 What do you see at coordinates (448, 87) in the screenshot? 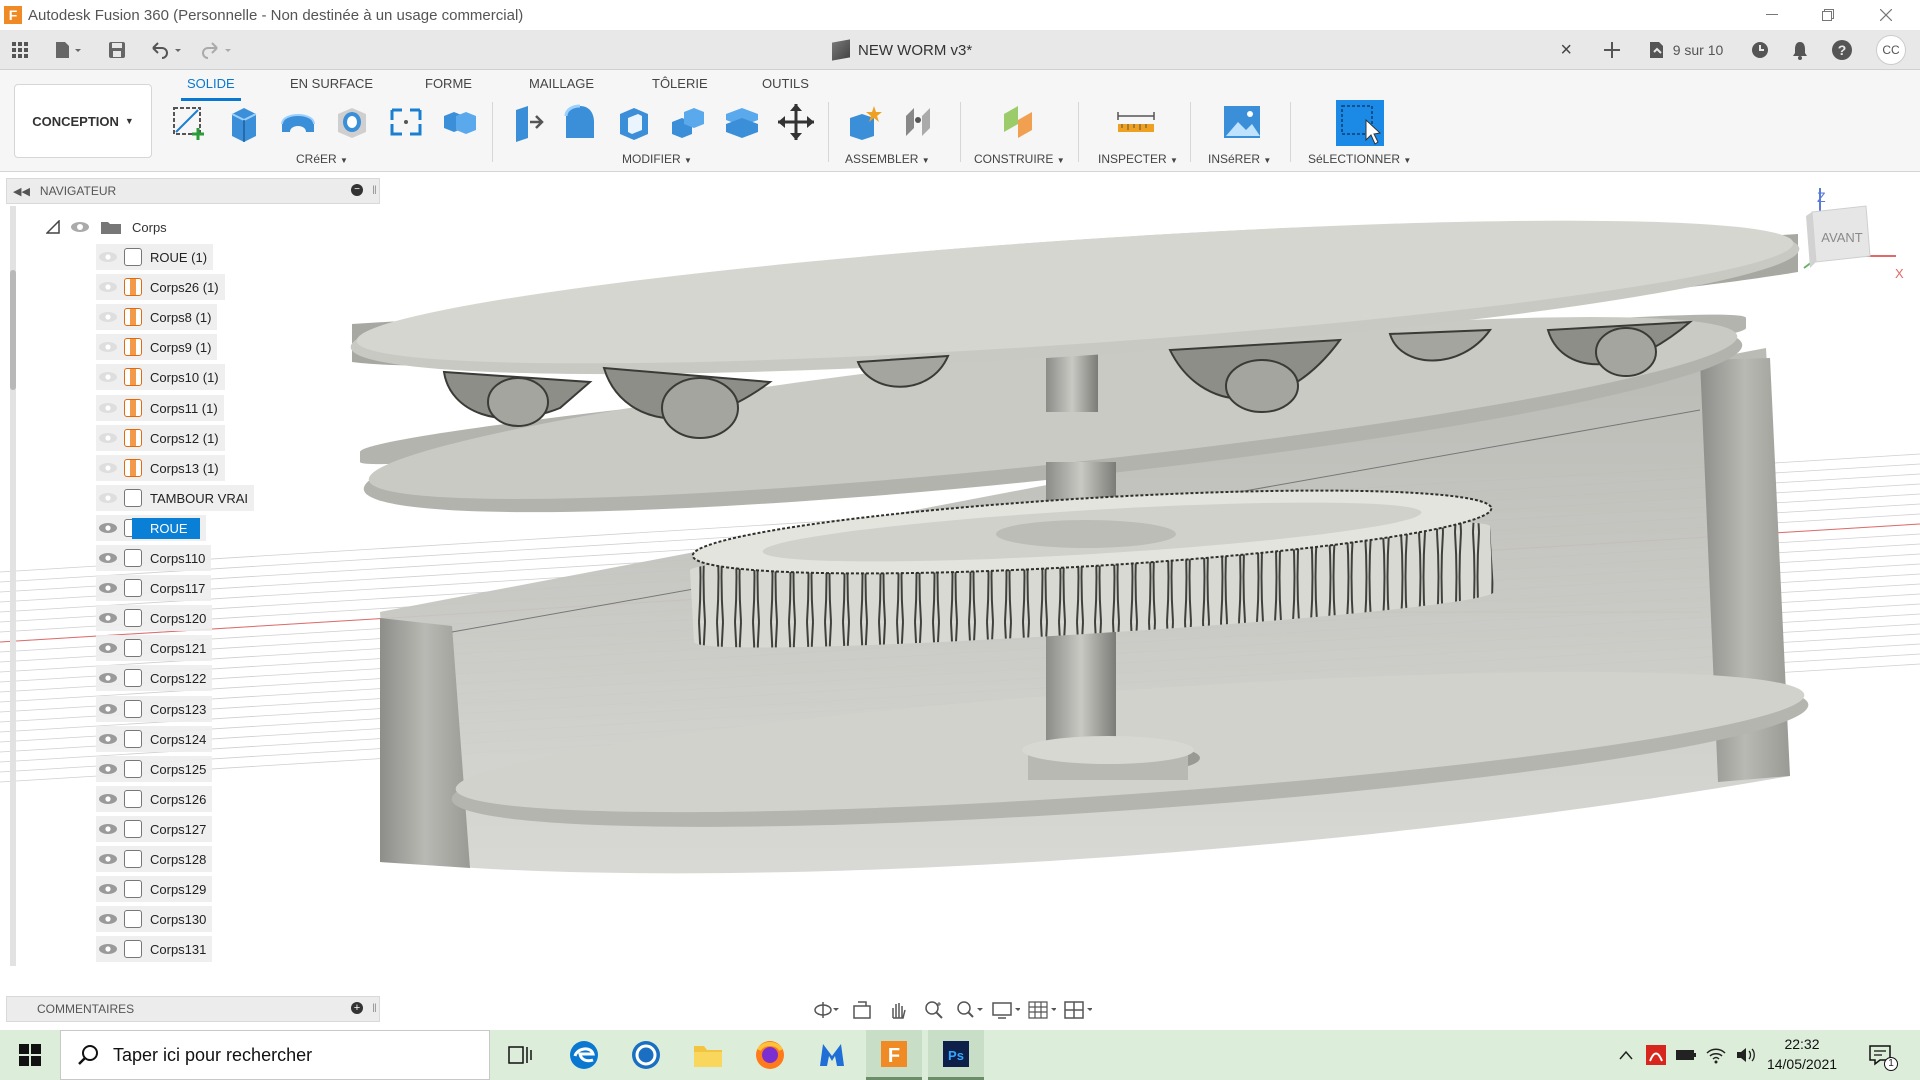
I see `tab-forme: FORME` at bounding box center [448, 87].